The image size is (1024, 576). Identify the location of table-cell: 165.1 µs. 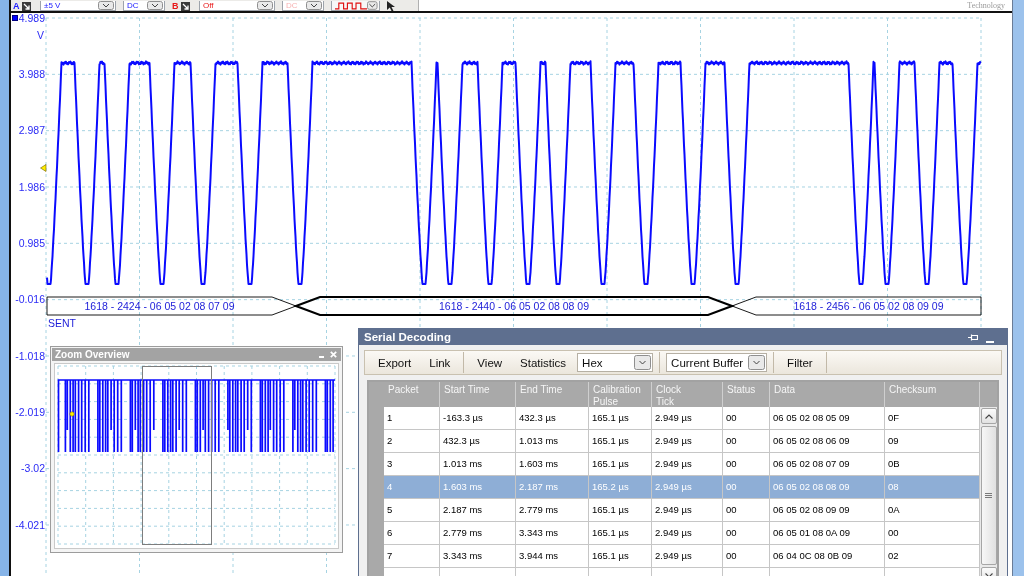
(620, 556).